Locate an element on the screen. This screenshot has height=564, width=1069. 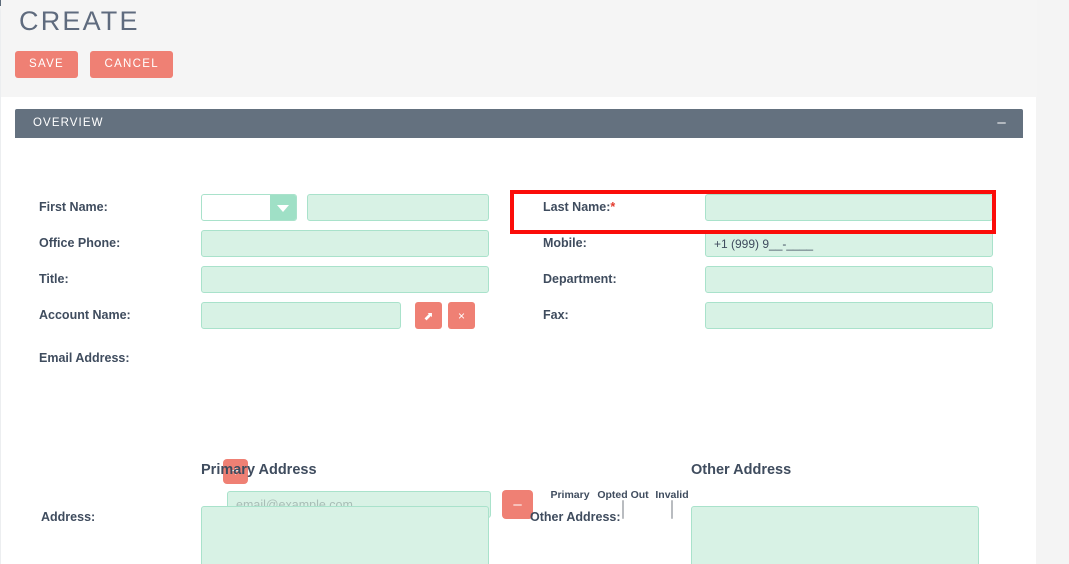
office-phone-input is located at coordinates (345, 243).